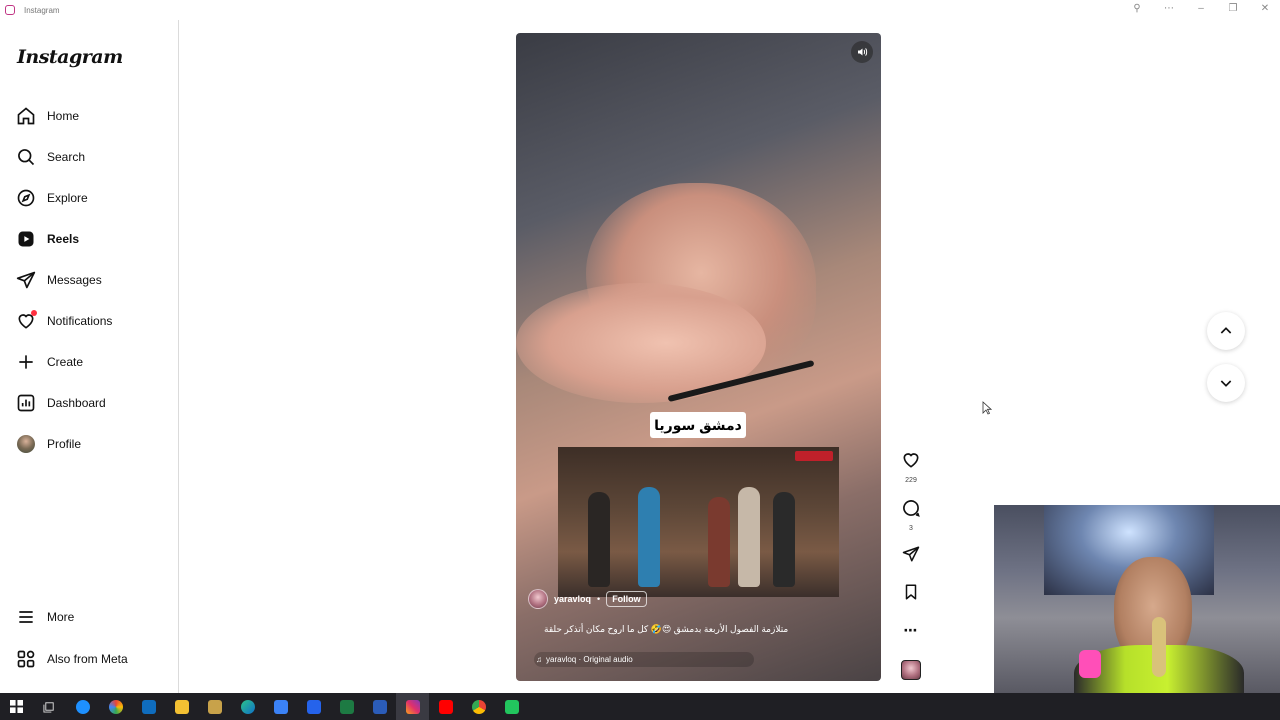 The width and height of the screenshot is (1280, 720). Describe the element at coordinates (1090, 664) in the screenshot. I see `webcam-pink-object` at that location.